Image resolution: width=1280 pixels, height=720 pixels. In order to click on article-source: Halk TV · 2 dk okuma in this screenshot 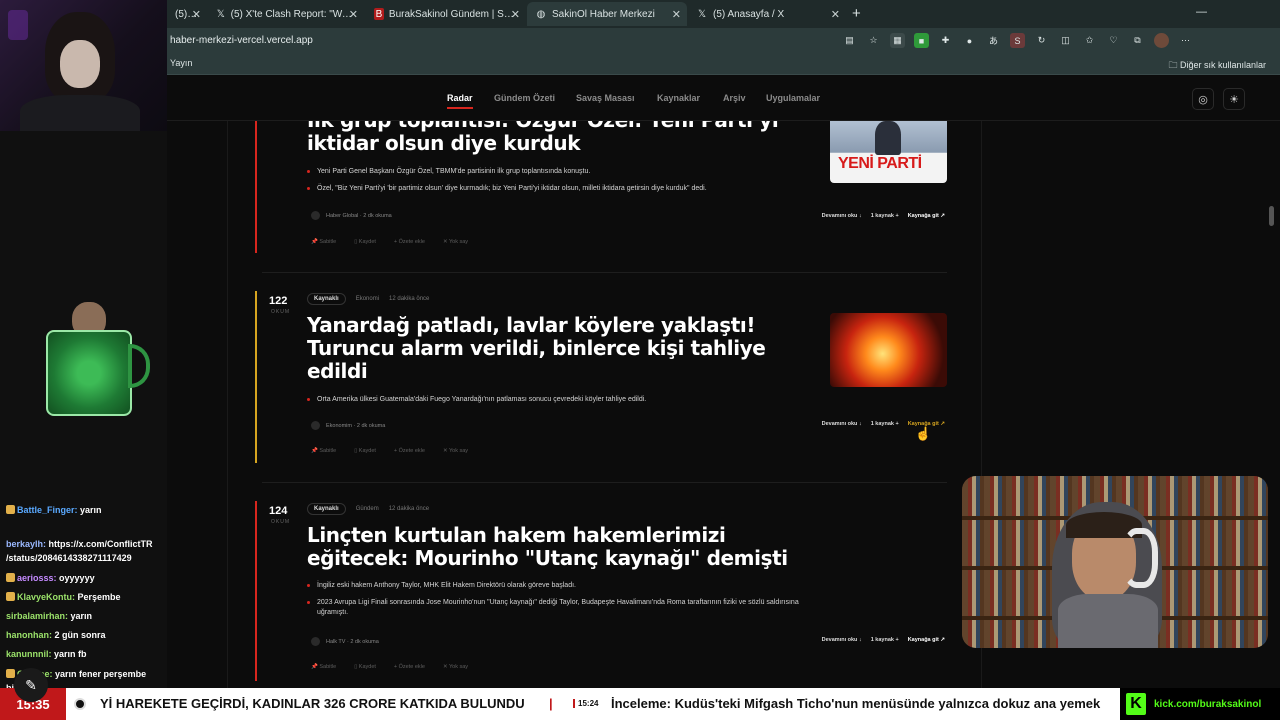, I will do `click(345, 641)`.